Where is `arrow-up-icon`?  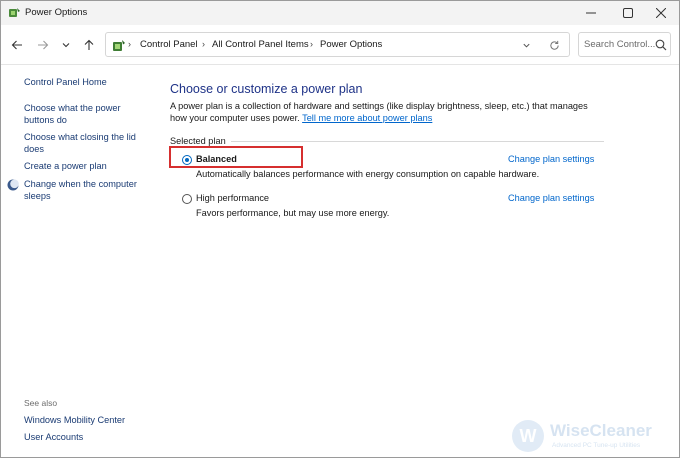 arrow-up-icon is located at coordinates (89, 44).